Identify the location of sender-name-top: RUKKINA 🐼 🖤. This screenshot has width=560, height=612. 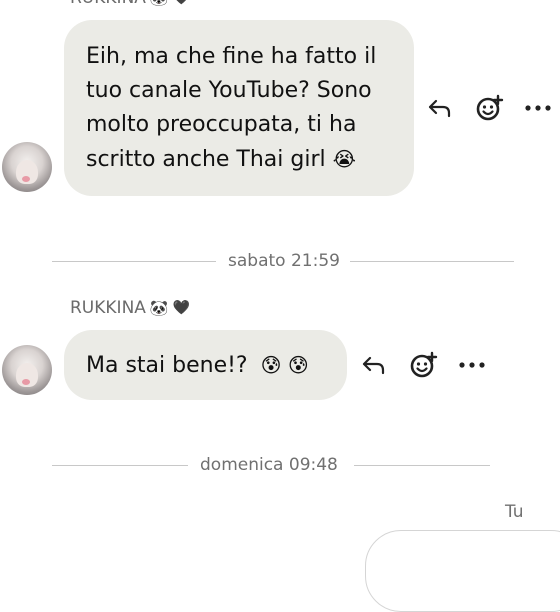
(130, 4).